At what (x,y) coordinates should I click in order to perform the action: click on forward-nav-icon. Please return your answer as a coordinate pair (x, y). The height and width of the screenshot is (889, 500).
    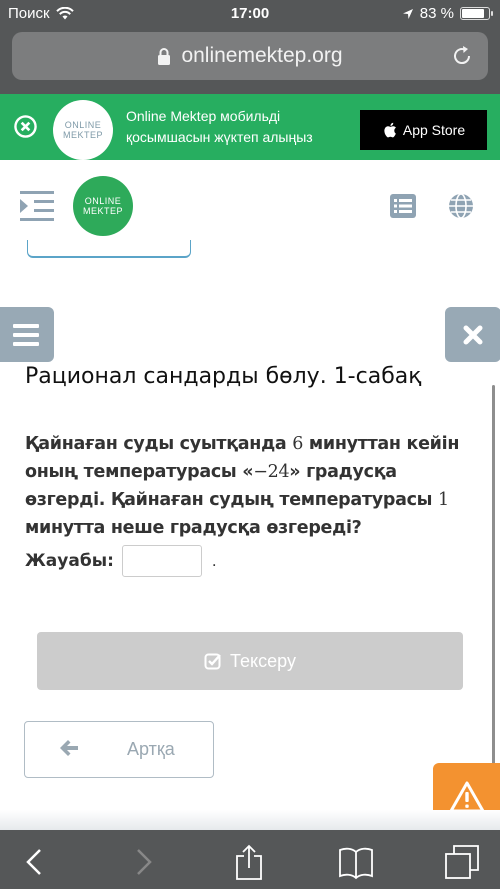
    Looking at the image, I should click on (142, 862).